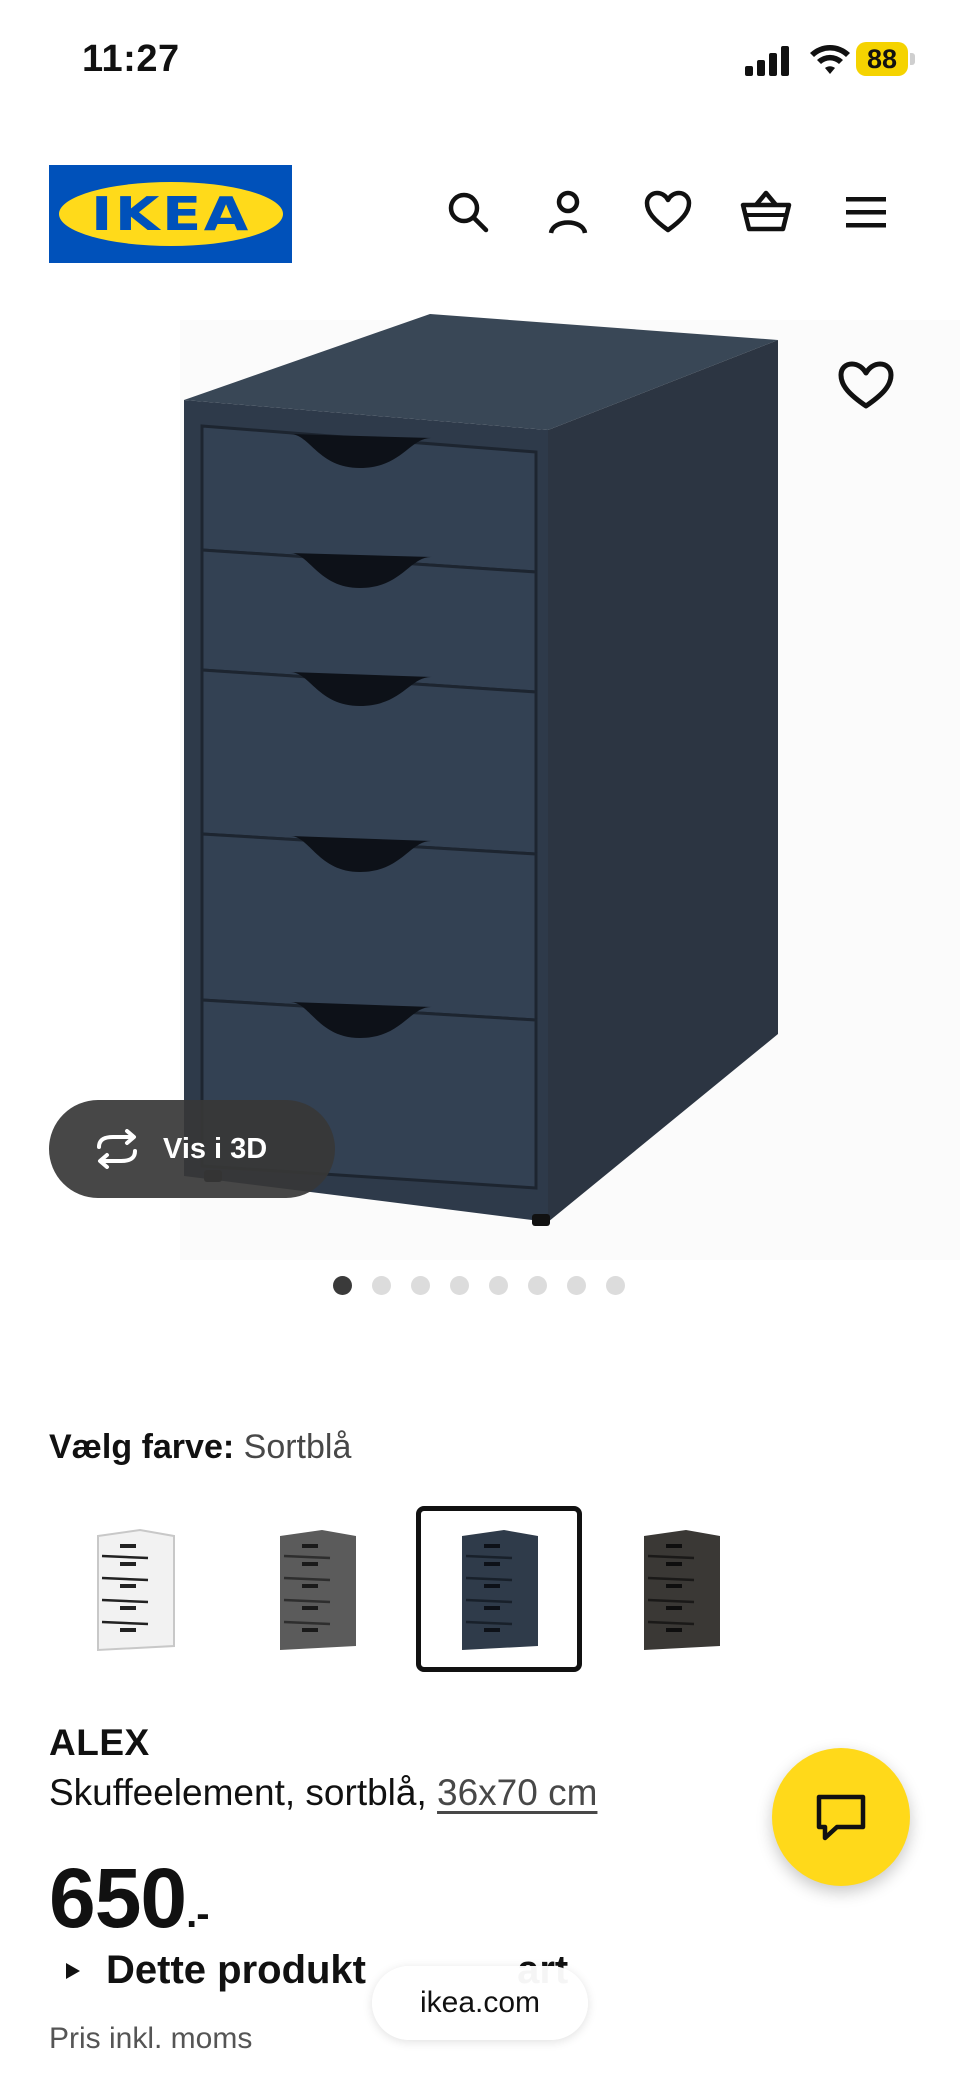 This screenshot has height=2078, width=960. I want to click on menu-icon, so click(866, 212).